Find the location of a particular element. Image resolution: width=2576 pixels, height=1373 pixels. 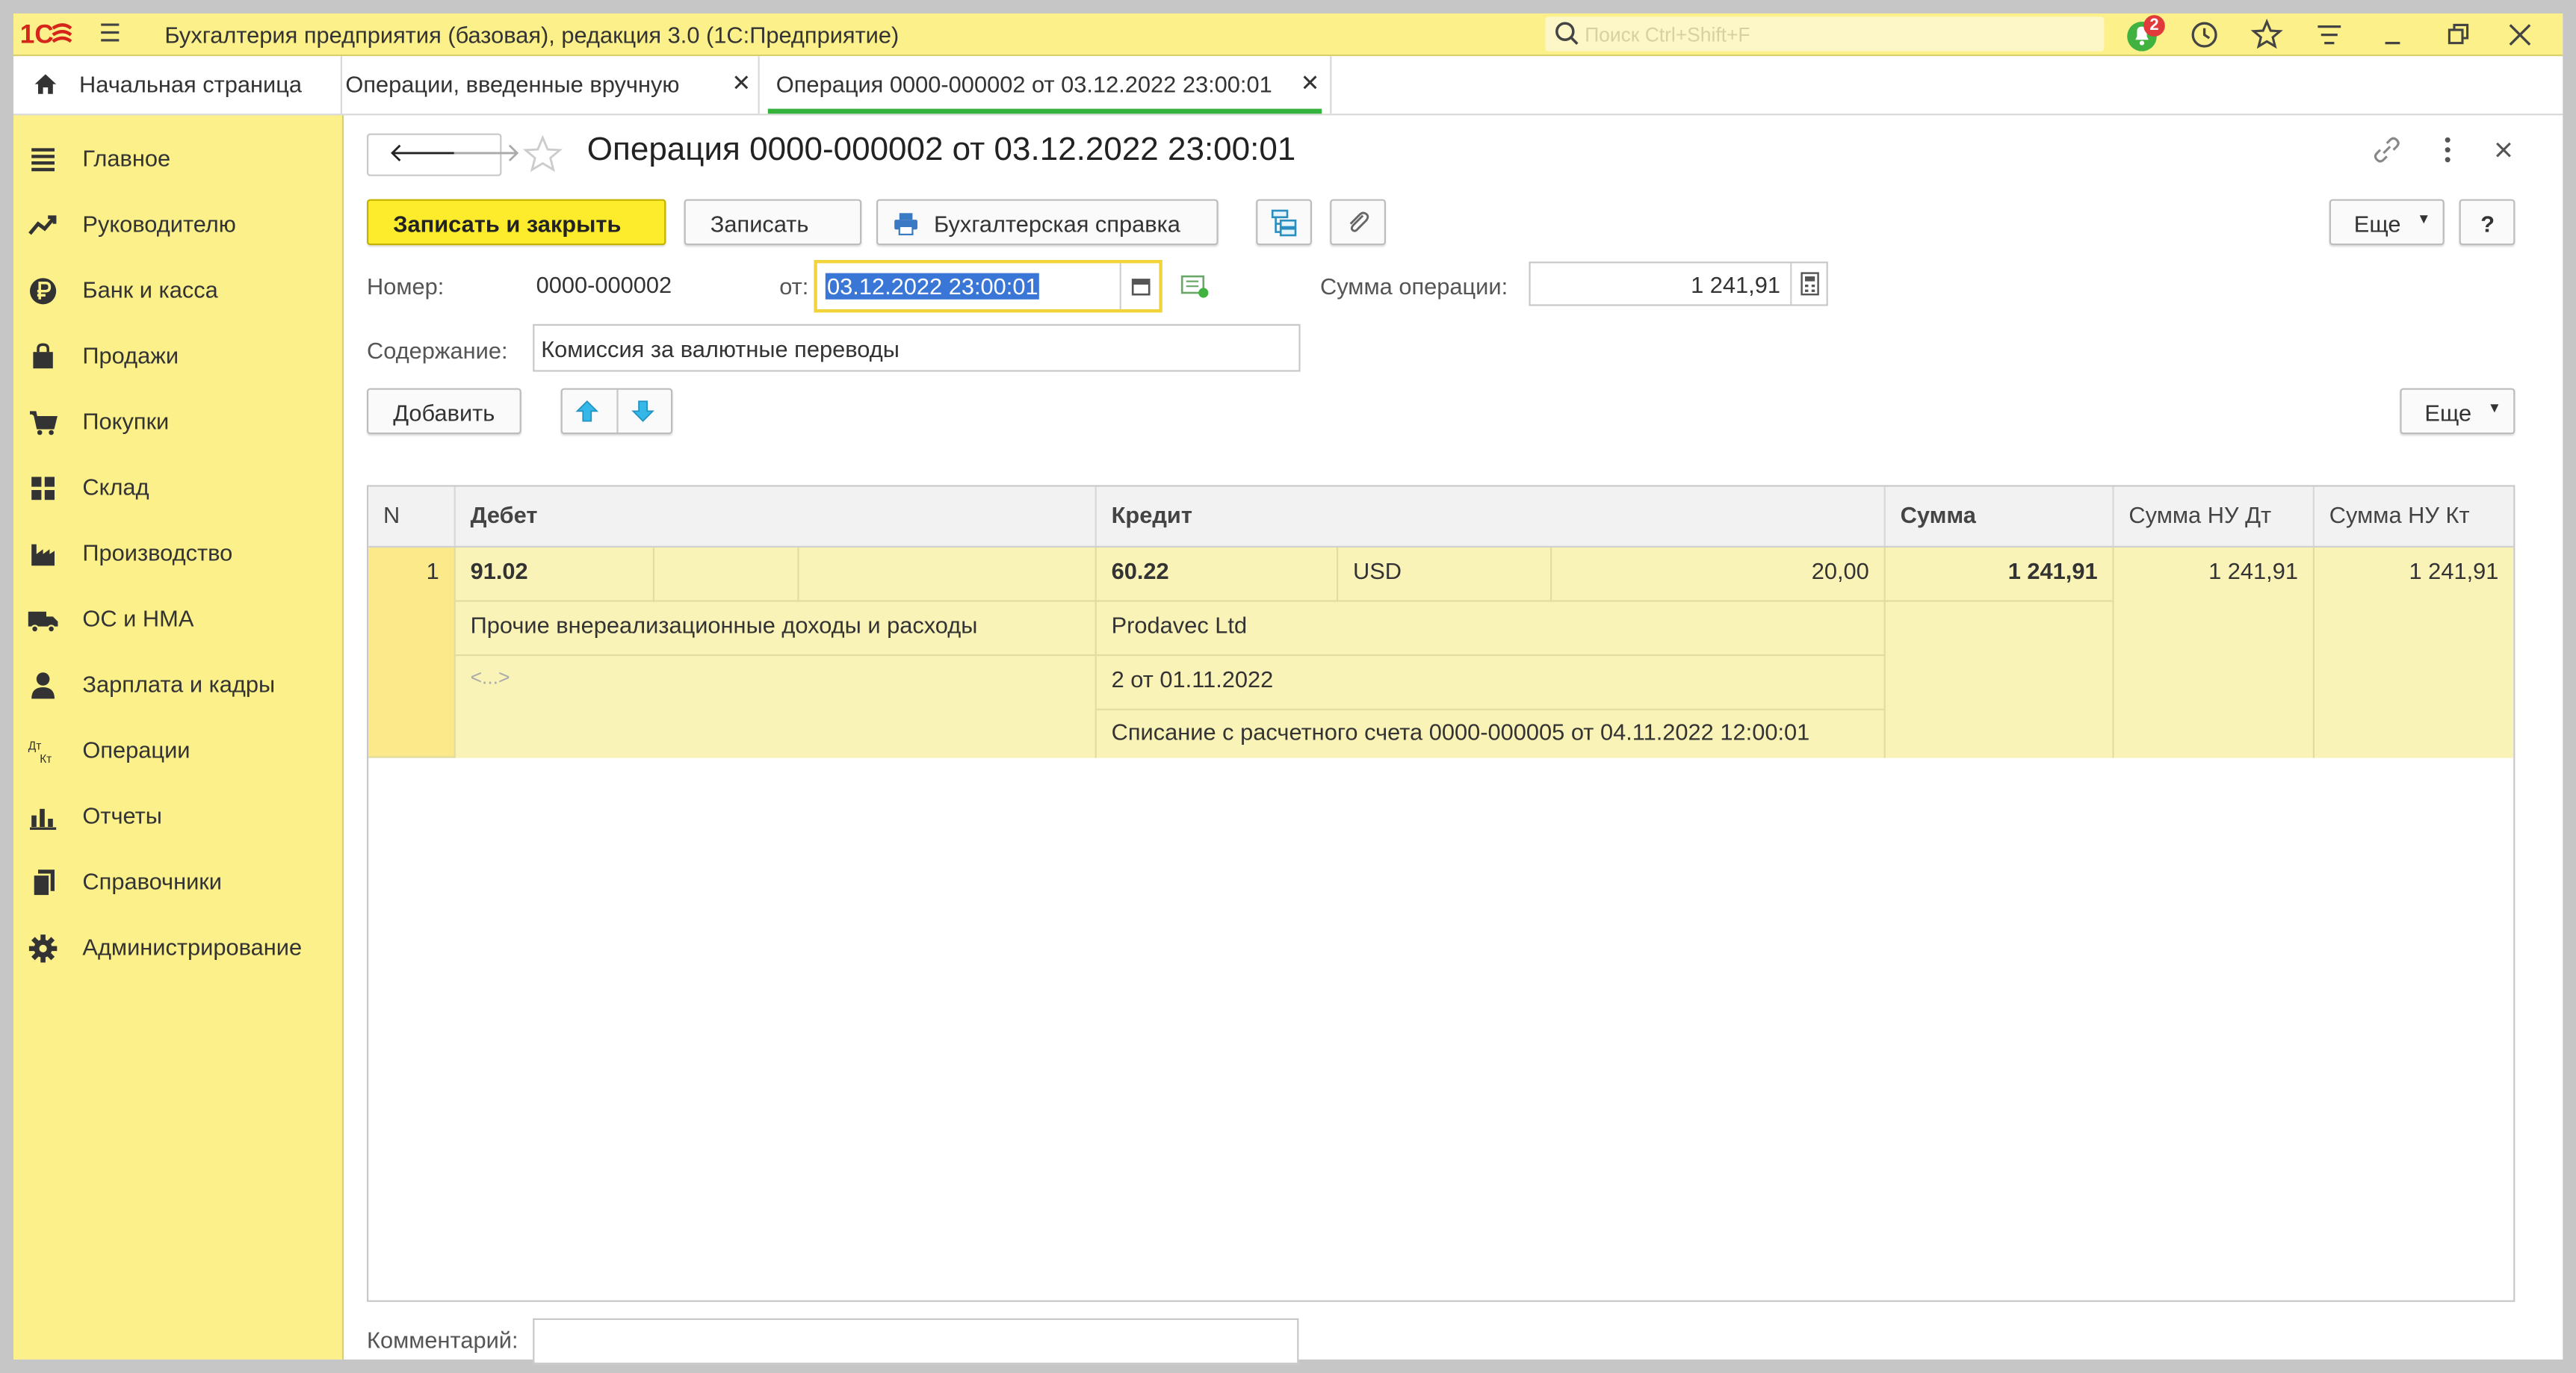

search-input is located at coordinates (1831, 34).